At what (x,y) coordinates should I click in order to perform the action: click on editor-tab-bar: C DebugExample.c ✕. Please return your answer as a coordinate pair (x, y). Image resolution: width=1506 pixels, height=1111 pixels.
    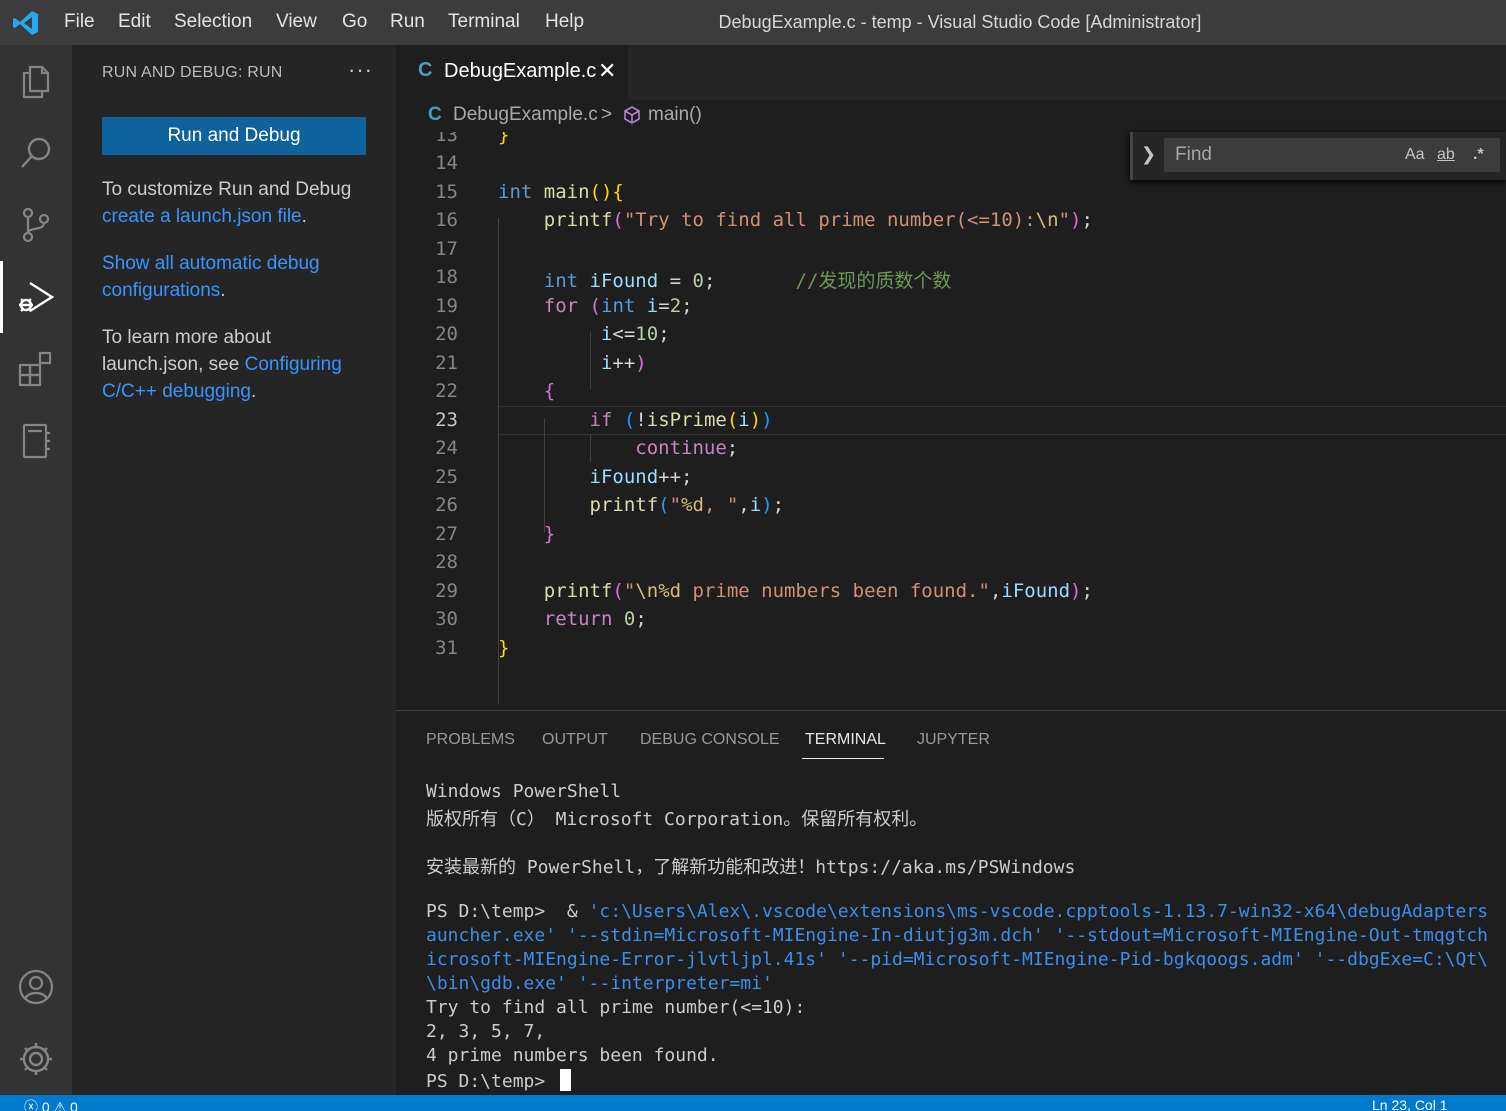
    Looking at the image, I should click on (951, 72).